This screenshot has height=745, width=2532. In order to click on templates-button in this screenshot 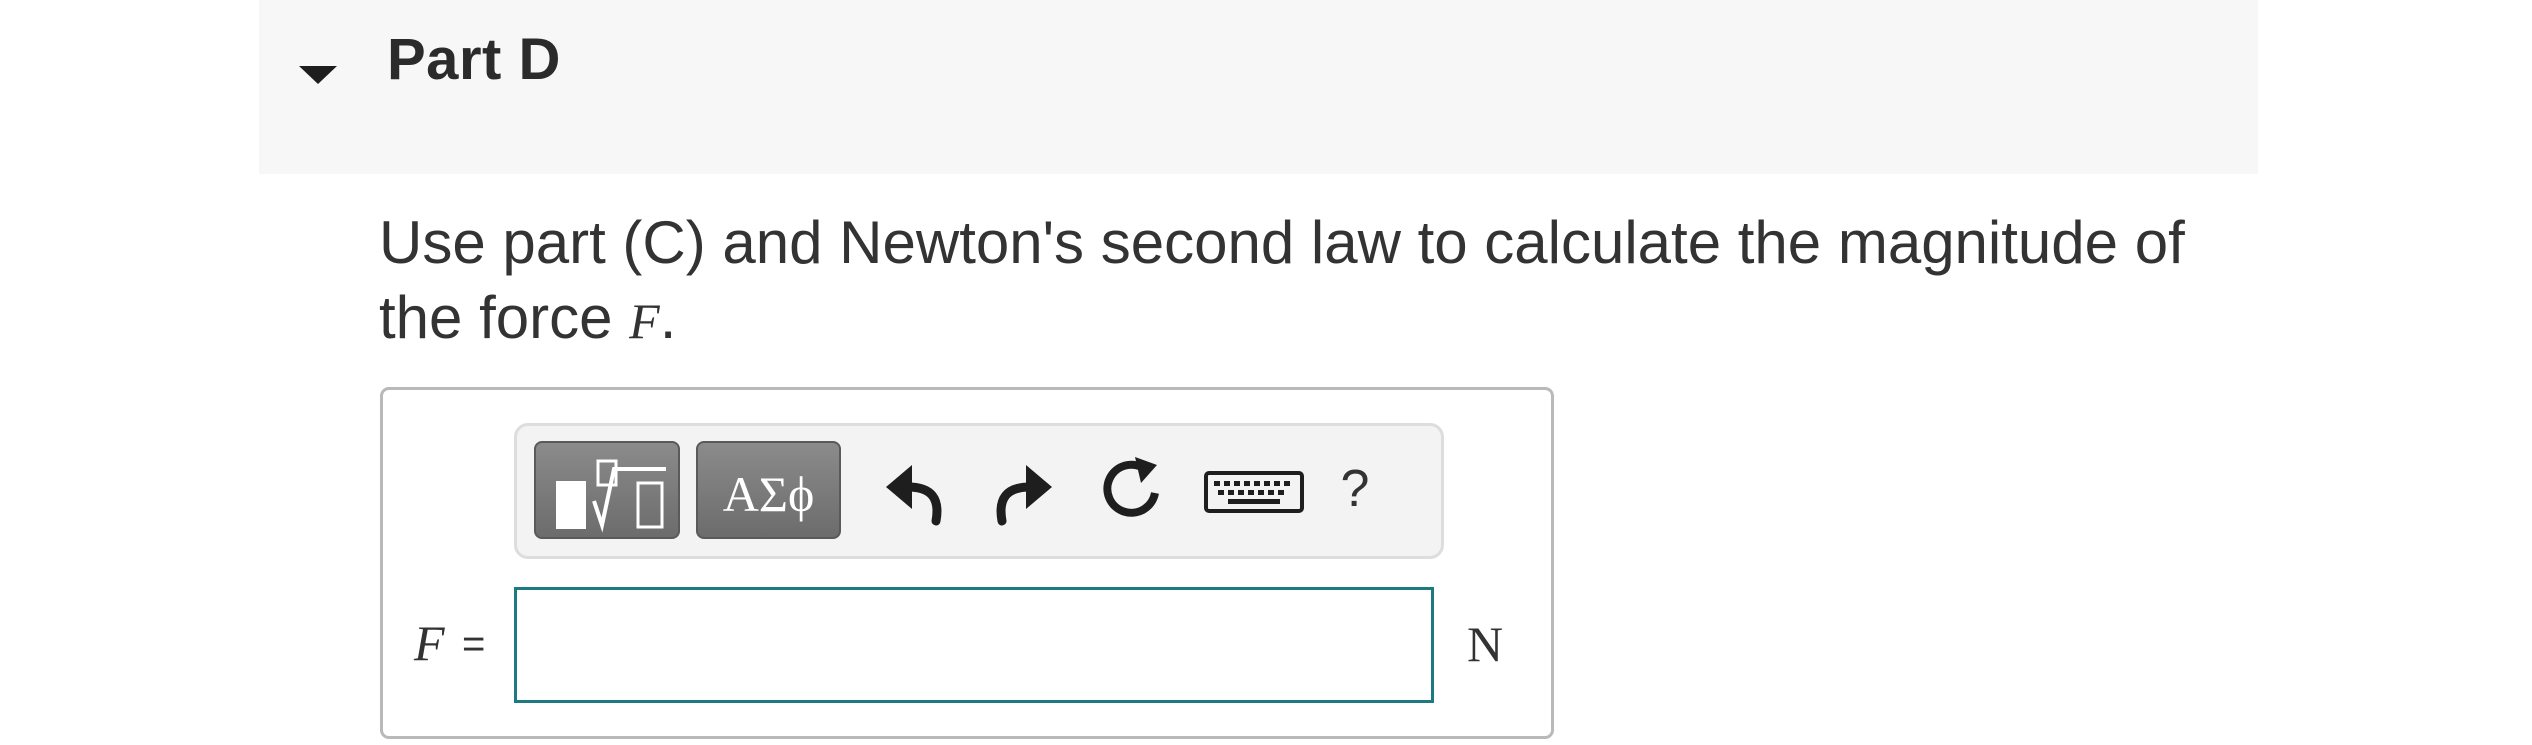, I will do `click(607, 490)`.